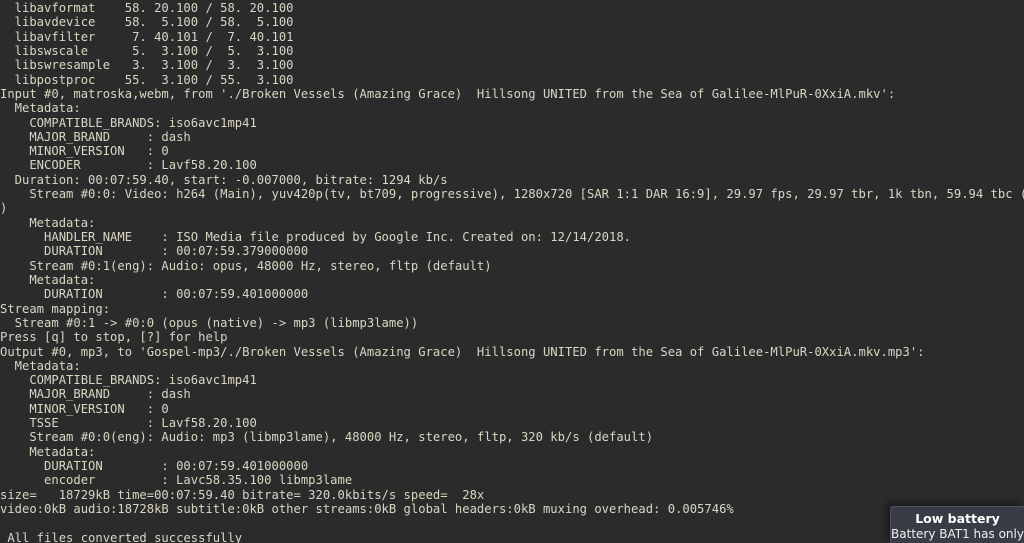 The image size is (1024, 543). What do you see at coordinates (147, 65) in the screenshot?
I see `terminal-line: libswresample 3. 3.100 / 3. 3.100` at bounding box center [147, 65].